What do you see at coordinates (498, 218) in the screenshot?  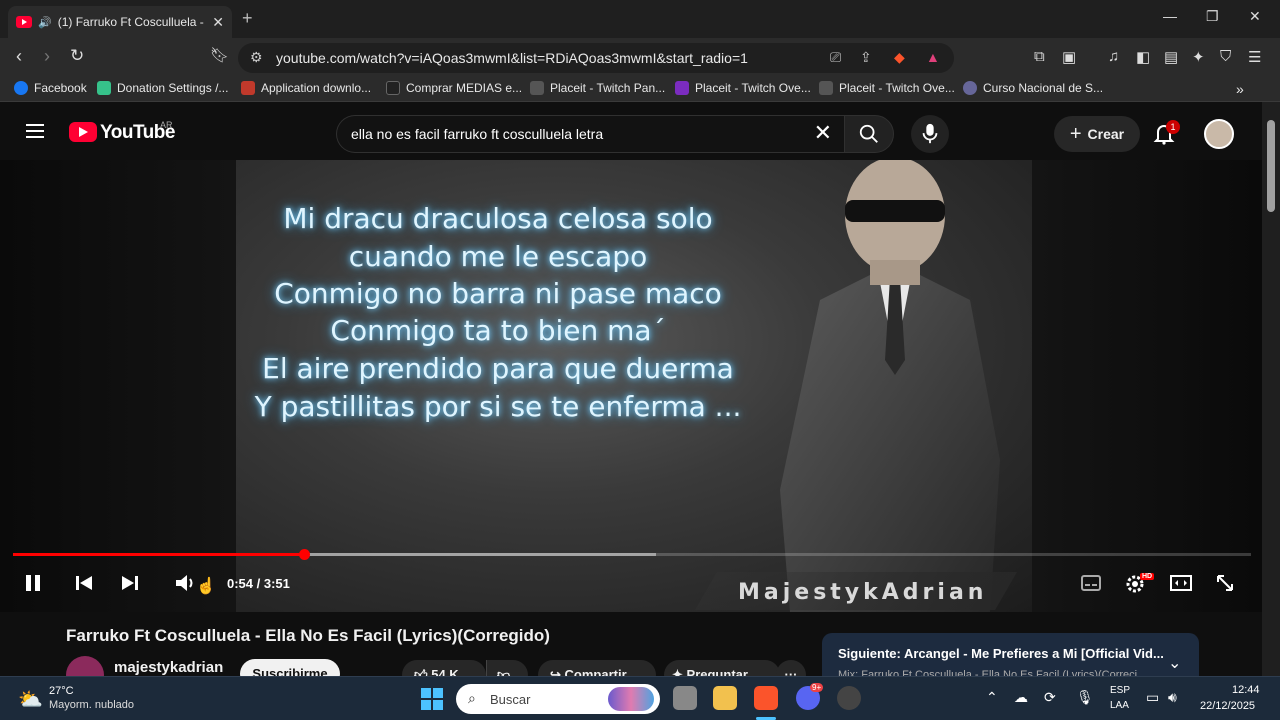 I see `lyric-line: Mi dracu draculosa celosa solo` at bounding box center [498, 218].